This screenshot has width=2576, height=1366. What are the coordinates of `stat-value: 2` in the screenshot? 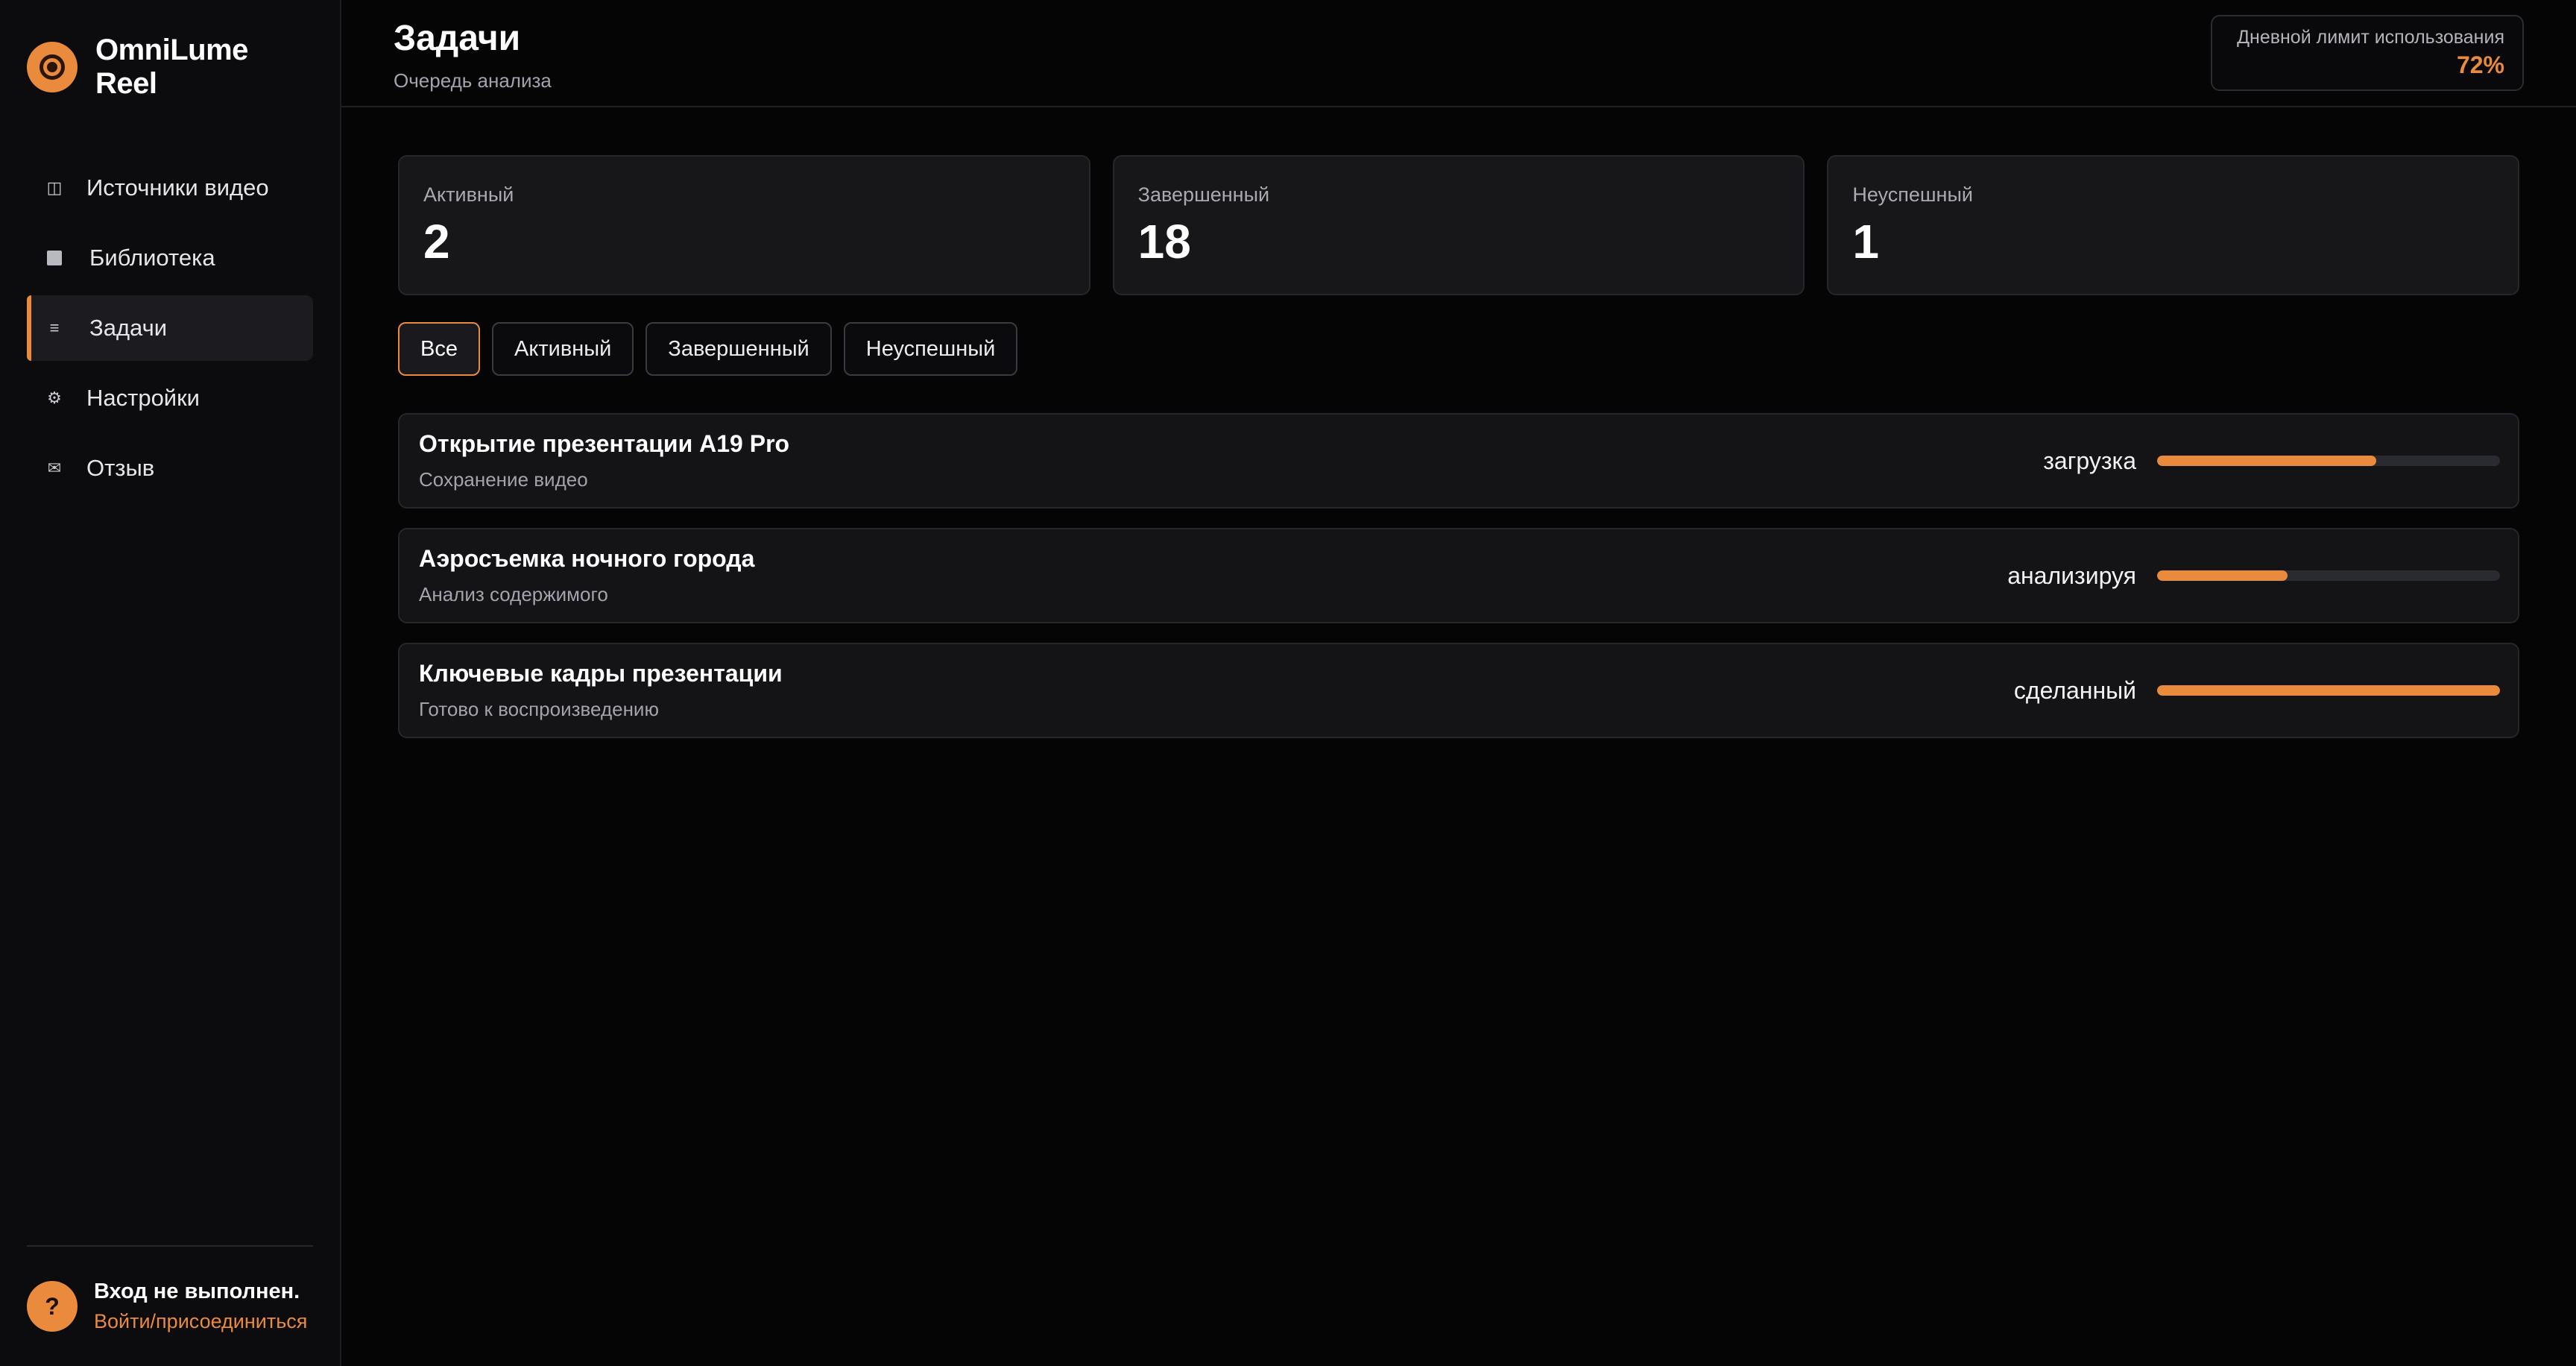 It's located at (436, 241).